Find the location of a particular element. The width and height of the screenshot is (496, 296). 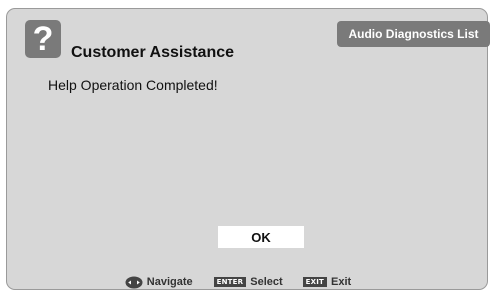

footer-hints: Navigate ENTER Select EXIT Exit is located at coordinates (248, 282).